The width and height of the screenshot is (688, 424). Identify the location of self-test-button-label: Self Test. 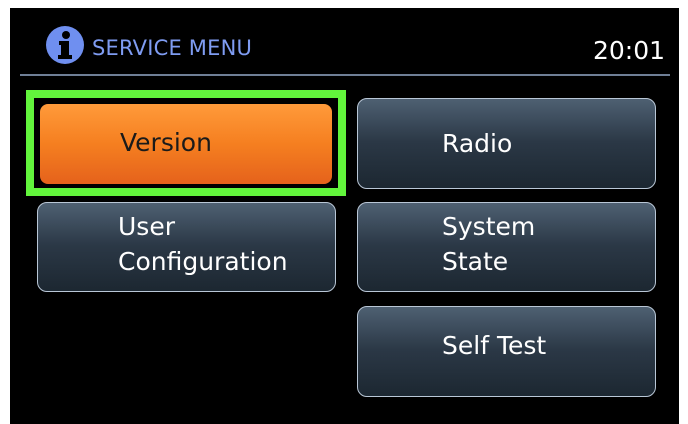
(494, 345).